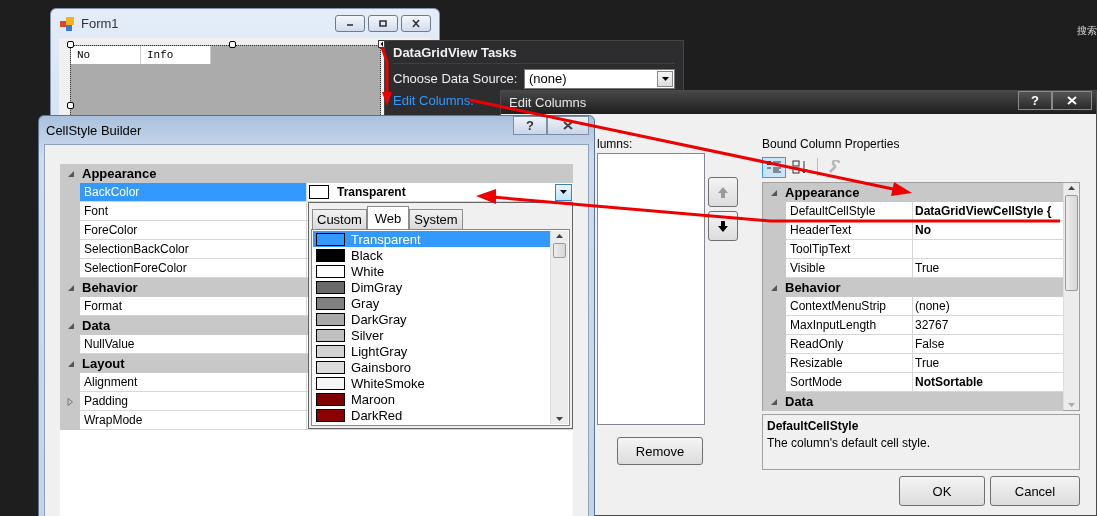 The height and width of the screenshot is (516, 1097). What do you see at coordinates (368, 271) in the screenshot?
I see `color-name: White` at bounding box center [368, 271].